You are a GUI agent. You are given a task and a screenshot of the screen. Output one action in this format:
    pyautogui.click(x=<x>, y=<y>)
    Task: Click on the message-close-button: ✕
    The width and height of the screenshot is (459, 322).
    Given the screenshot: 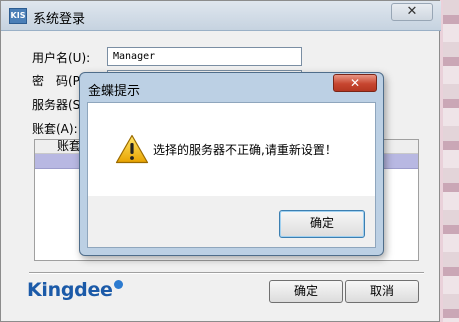 What is the action you would take?
    pyautogui.click(x=355, y=83)
    